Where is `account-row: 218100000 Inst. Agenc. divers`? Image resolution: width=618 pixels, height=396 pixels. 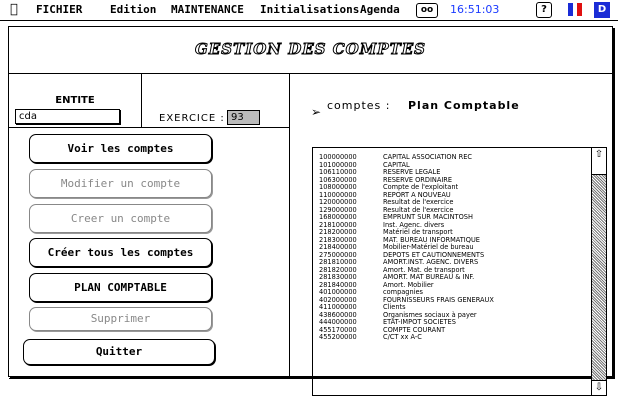
account-row: 218100000 Inst. Agenc. divers is located at coordinates (454, 225).